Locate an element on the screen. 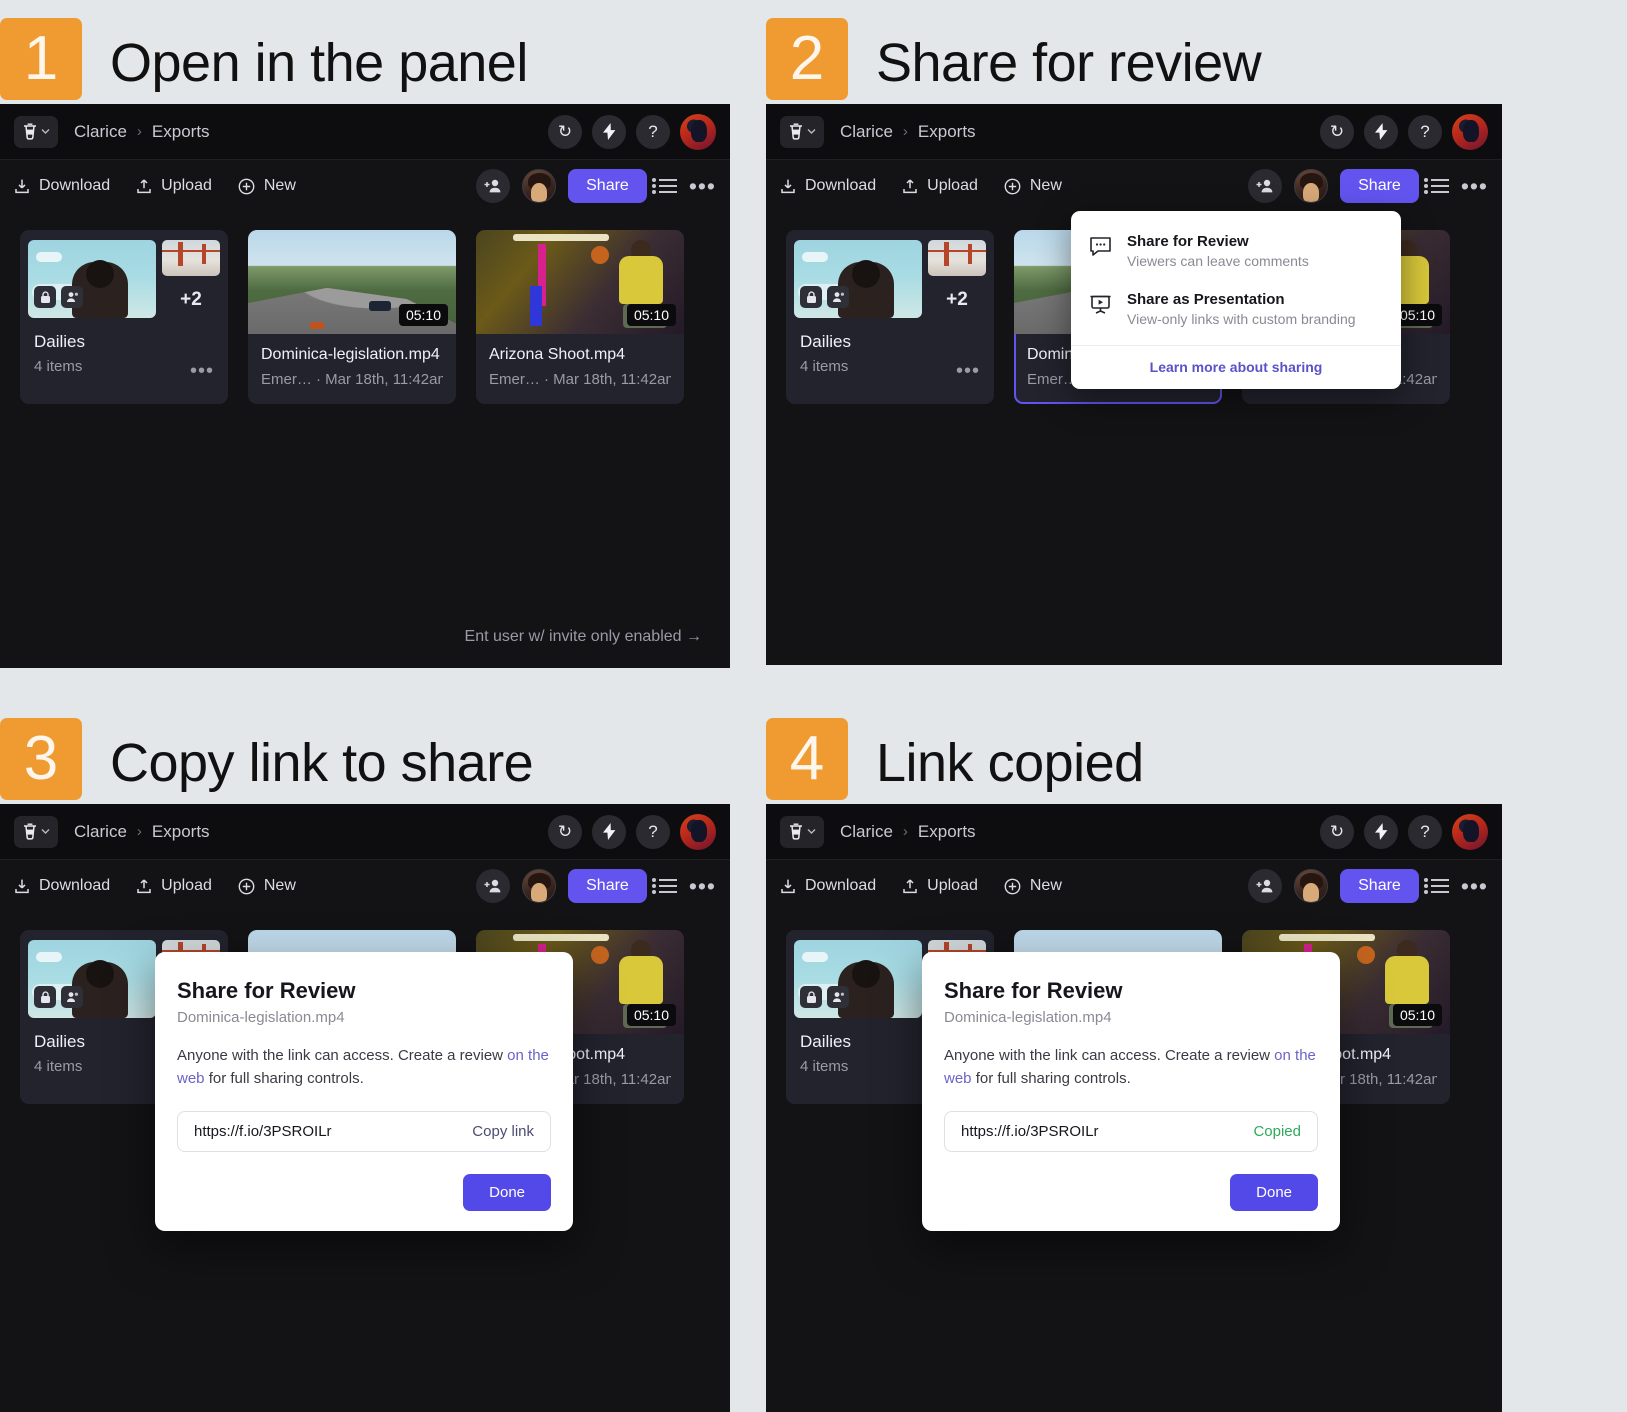 The image size is (1627, 1412). action-bar-right: Share ••• is located at coordinates (596, 186).